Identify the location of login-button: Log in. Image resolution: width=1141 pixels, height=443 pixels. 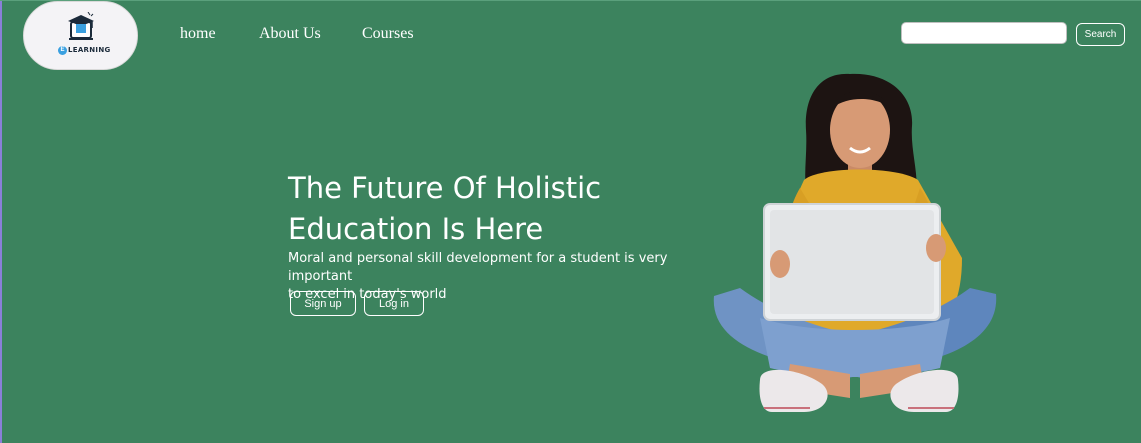
(394, 303).